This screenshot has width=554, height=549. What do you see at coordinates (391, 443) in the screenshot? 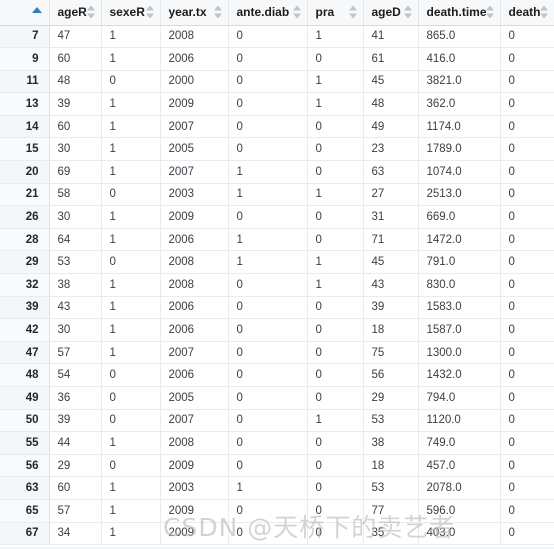
I see `cell-ageD: 38` at bounding box center [391, 443].